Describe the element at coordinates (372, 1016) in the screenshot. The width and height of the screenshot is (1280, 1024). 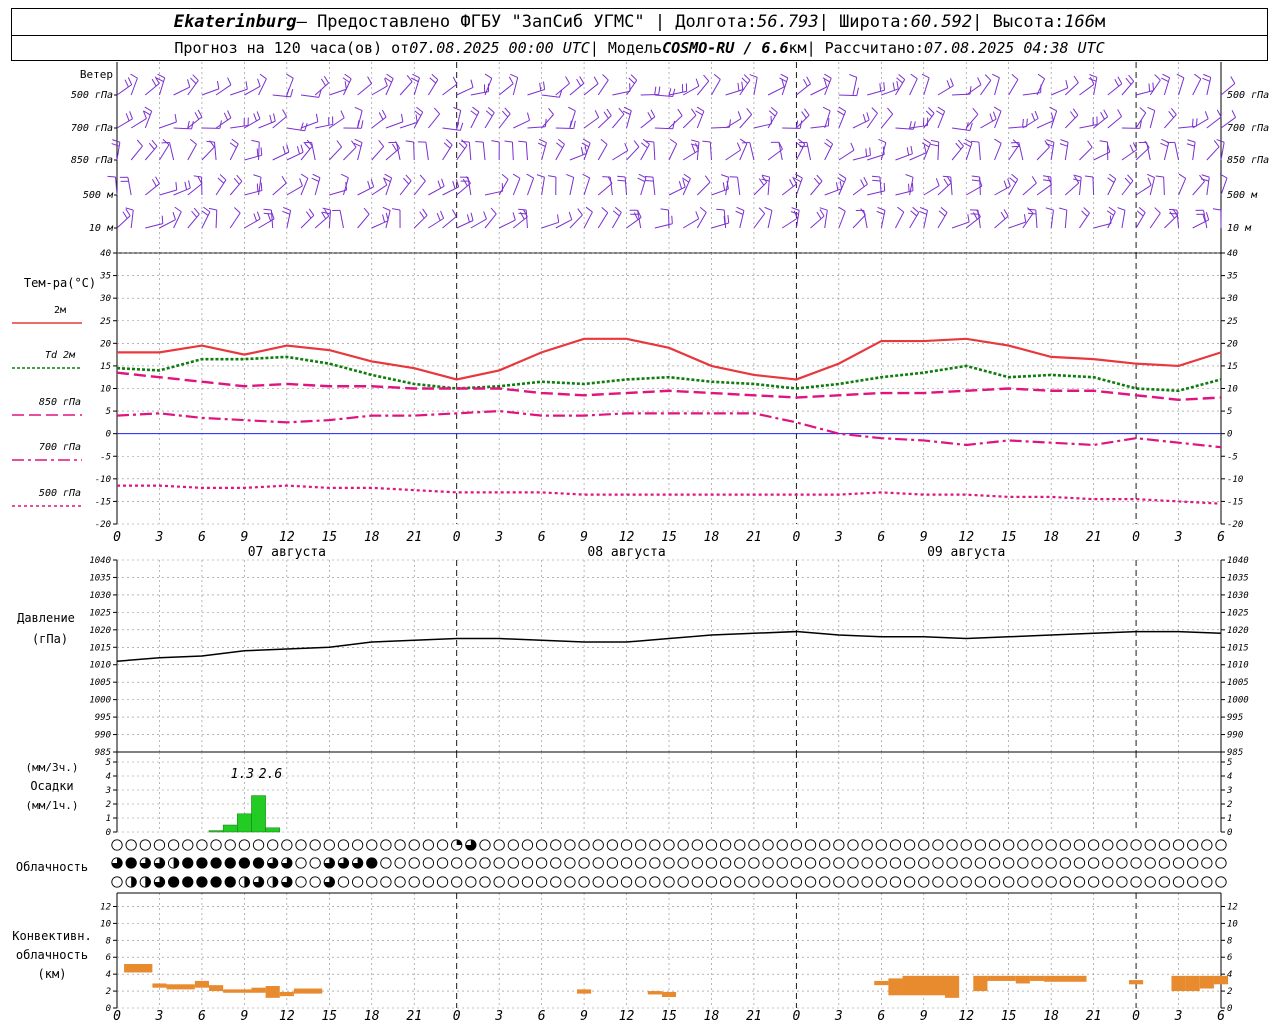
I see `conv-xtick-label: 18` at that location.